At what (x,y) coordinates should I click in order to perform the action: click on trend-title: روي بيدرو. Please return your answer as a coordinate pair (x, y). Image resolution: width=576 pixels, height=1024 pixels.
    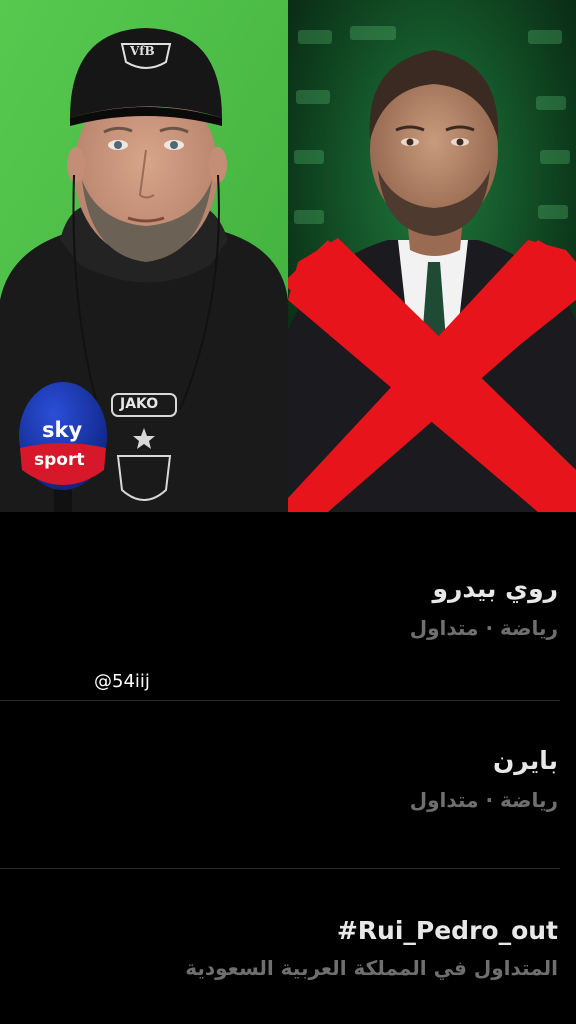
    Looking at the image, I should click on (495, 588).